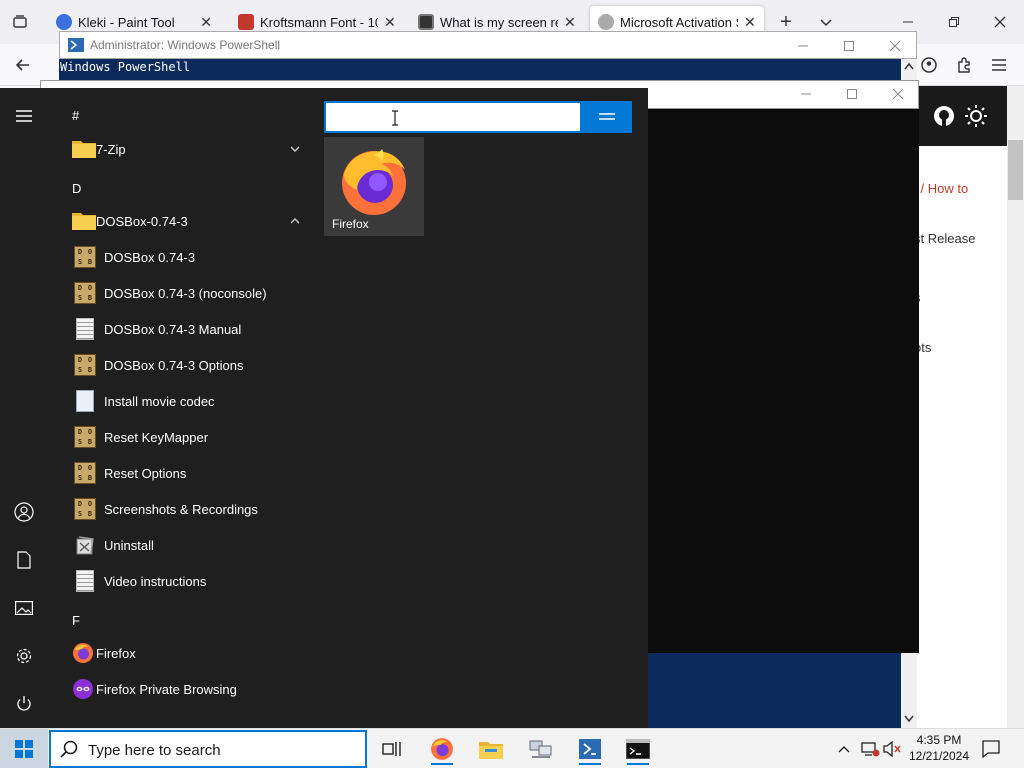  I want to click on github-icon, so click(944, 117).